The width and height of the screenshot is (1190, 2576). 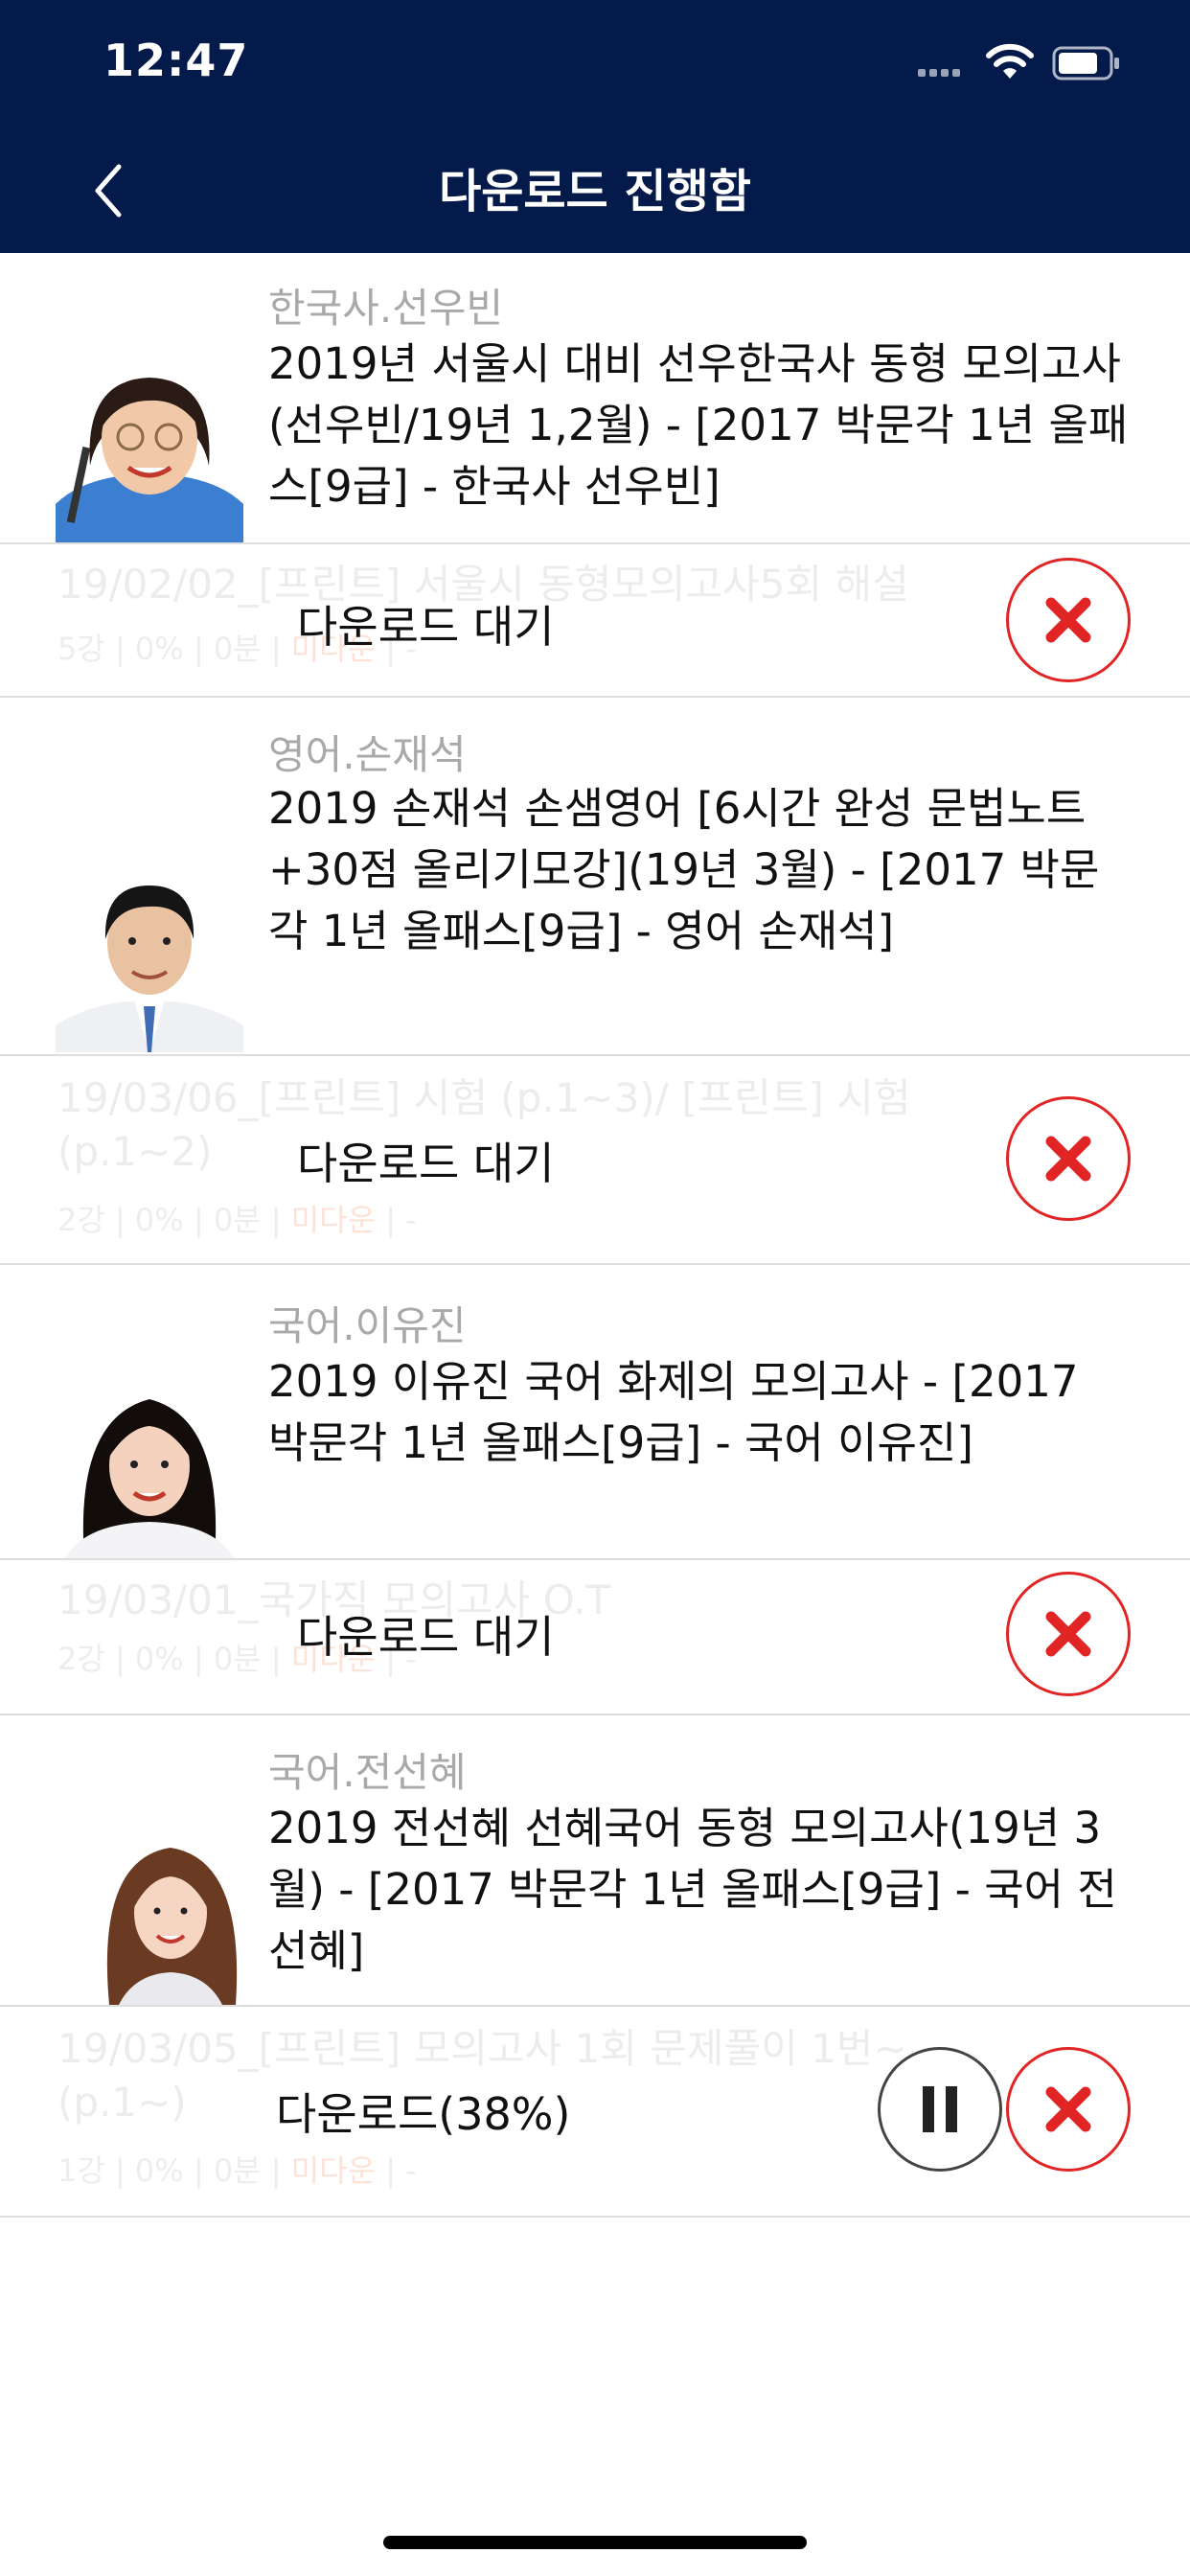 I want to click on lesson-meta-info: 5강 | 0% | 0분 |, so click(x=174, y=649).